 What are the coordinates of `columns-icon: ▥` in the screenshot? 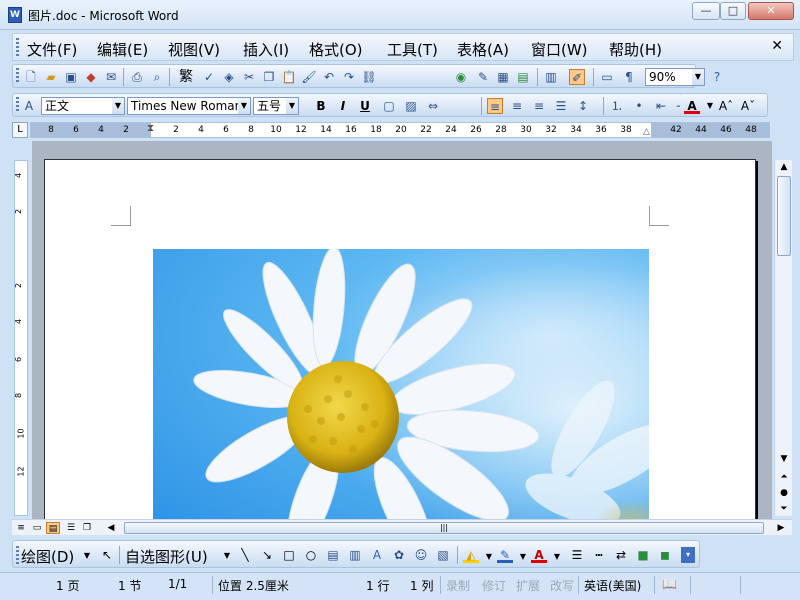 It's located at (551, 77).